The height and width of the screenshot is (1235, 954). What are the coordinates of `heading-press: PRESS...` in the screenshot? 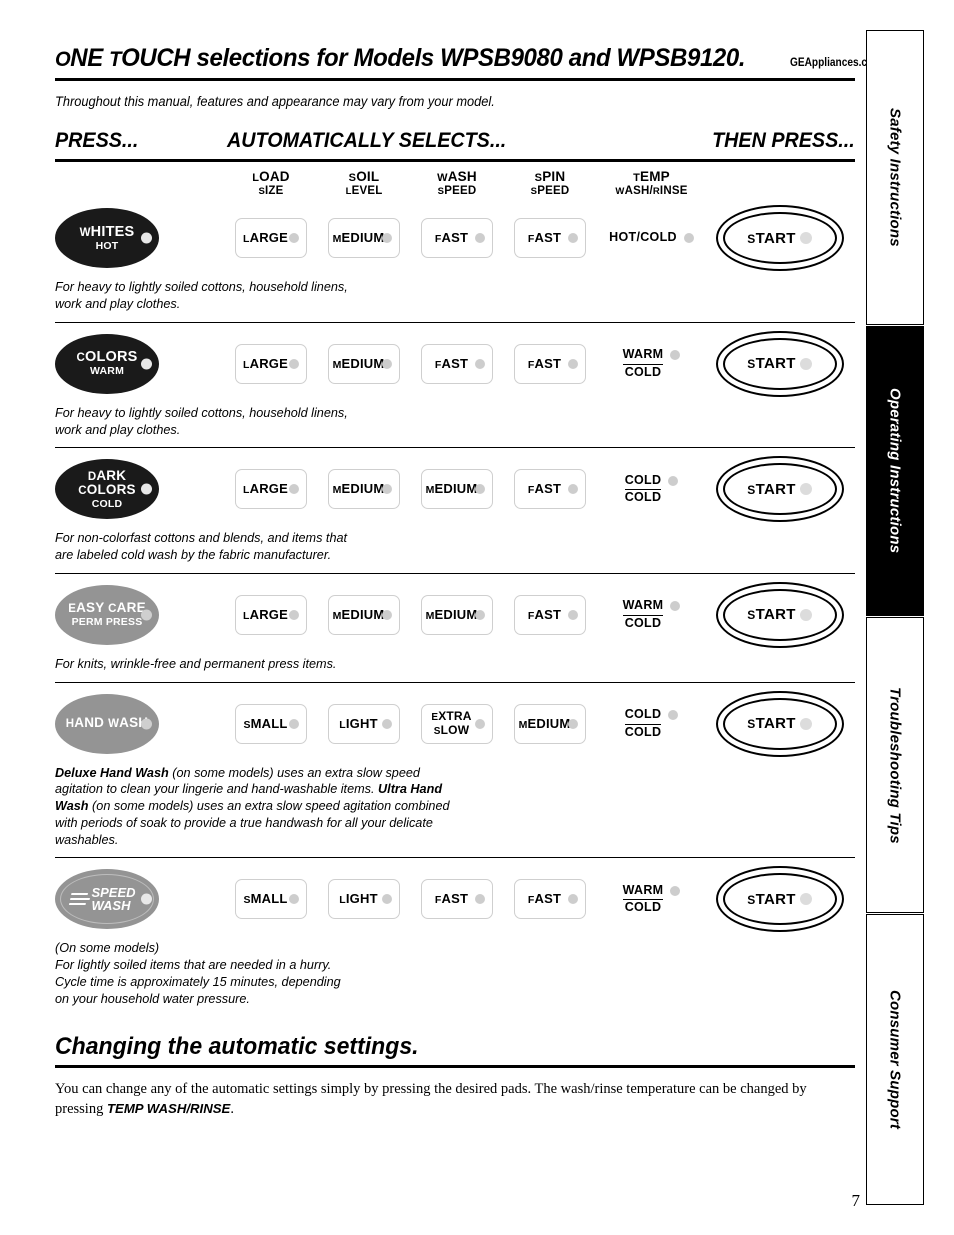 It's located at (97, 140).